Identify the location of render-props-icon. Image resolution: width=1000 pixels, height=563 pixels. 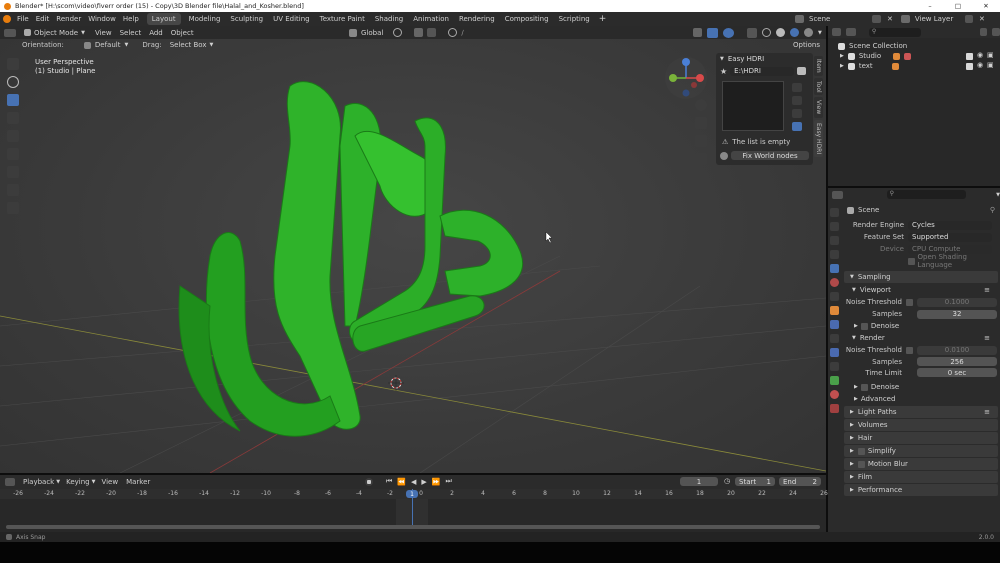
(834, 226).